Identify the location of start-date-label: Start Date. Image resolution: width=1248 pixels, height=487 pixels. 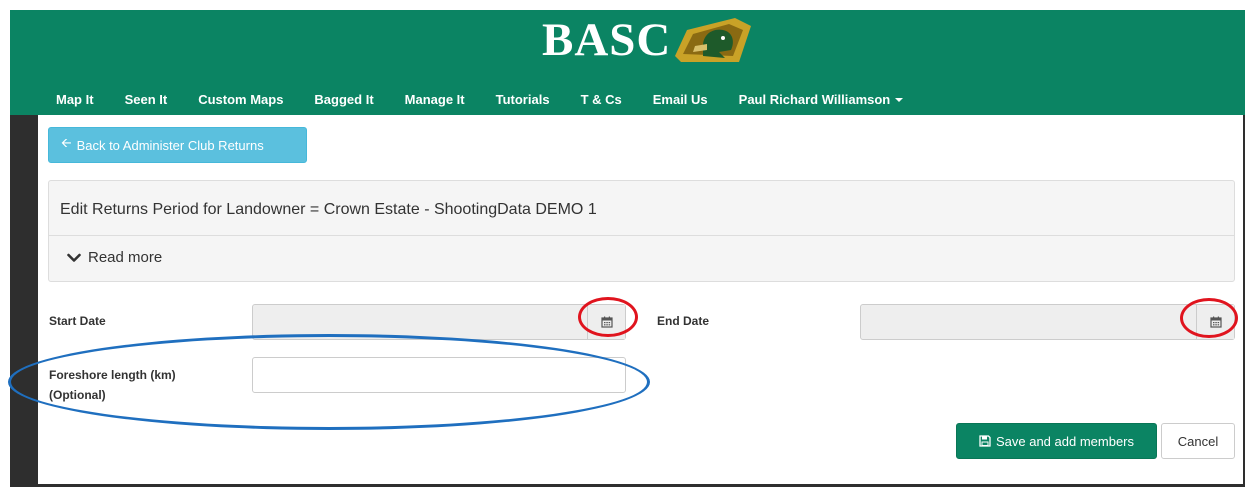
(77, 321).